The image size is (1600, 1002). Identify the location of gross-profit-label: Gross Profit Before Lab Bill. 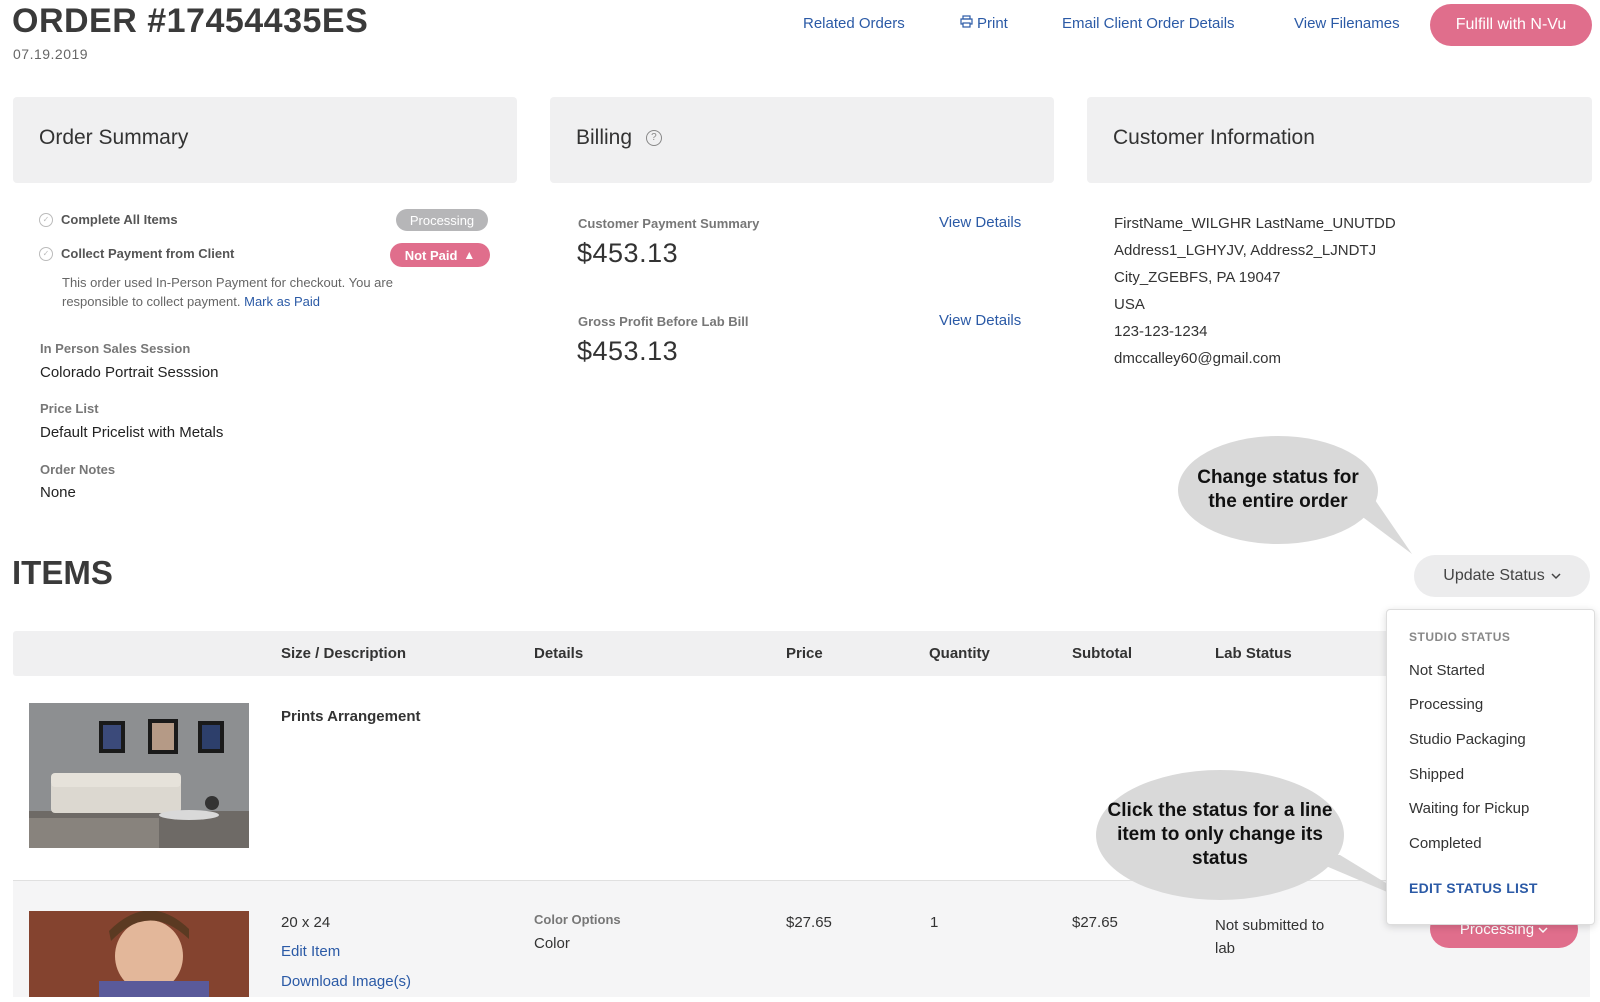
(663, 321).